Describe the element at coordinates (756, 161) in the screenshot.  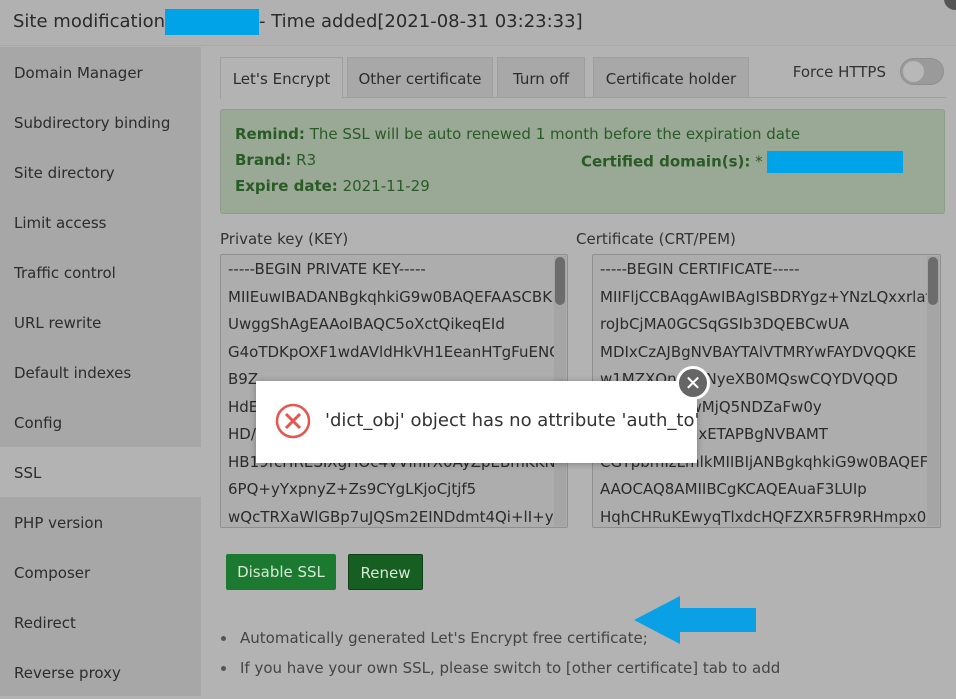
I see `domain-value: *` at that location.